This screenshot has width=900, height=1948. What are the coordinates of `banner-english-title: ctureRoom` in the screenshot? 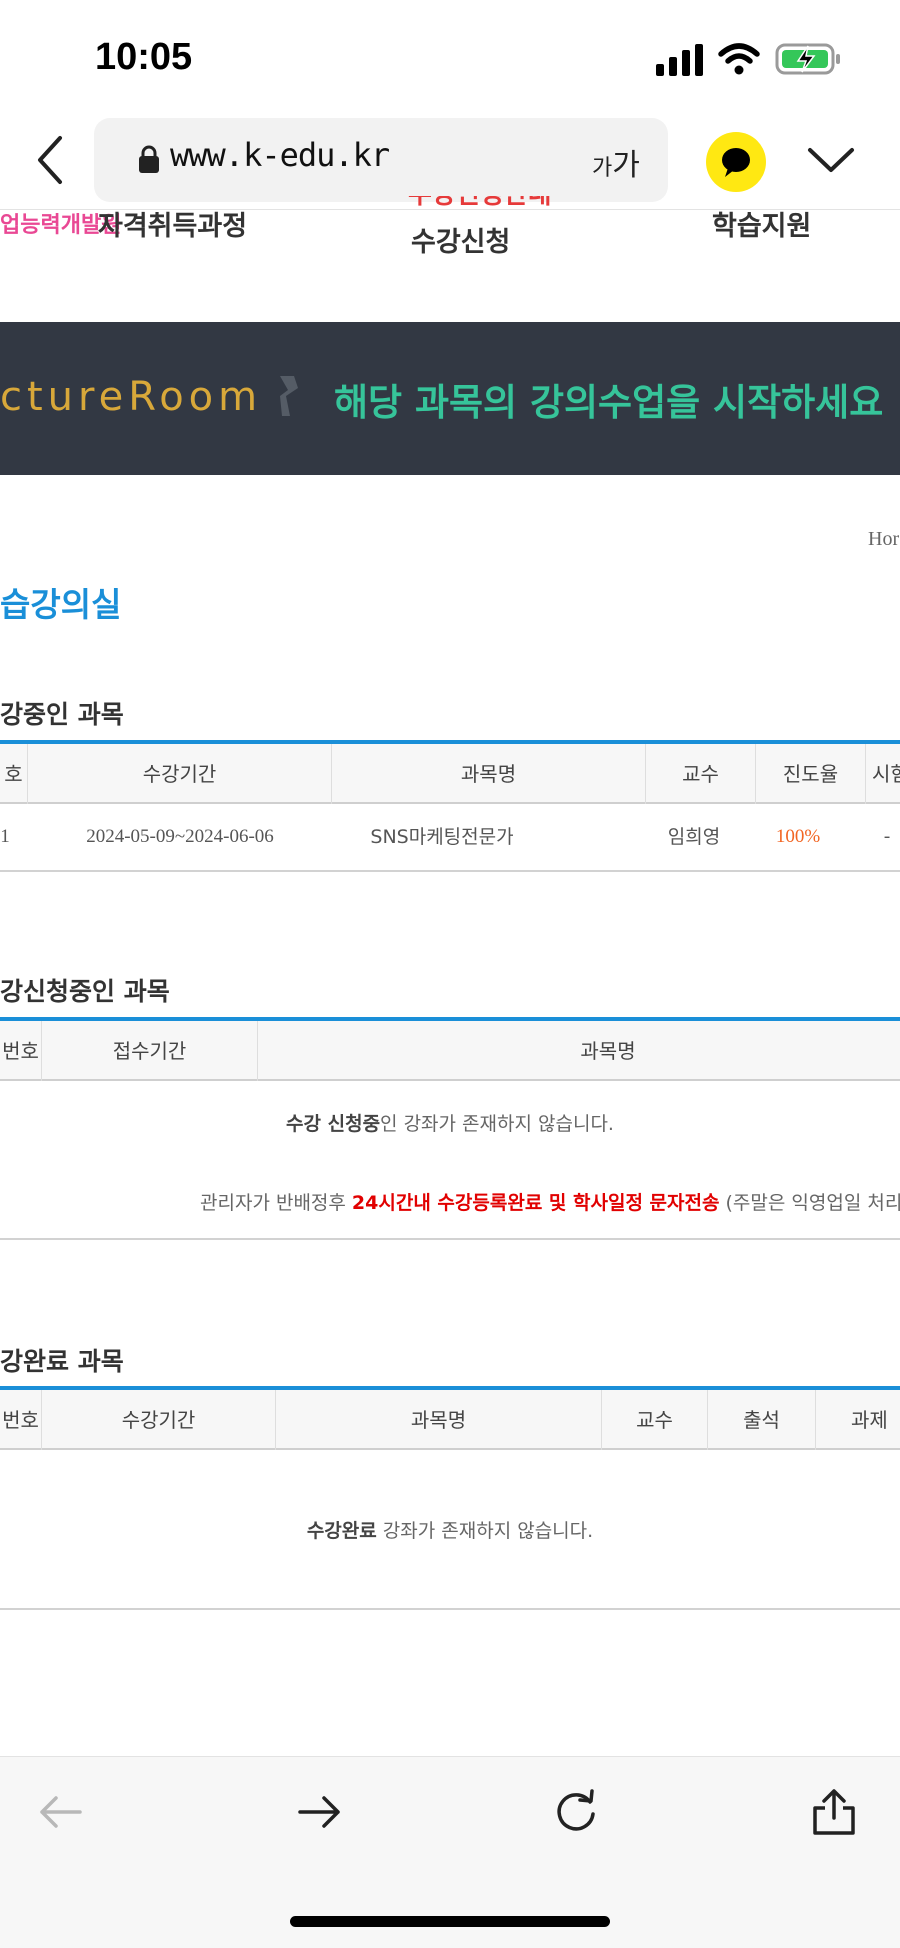 It's located at (131, 397).